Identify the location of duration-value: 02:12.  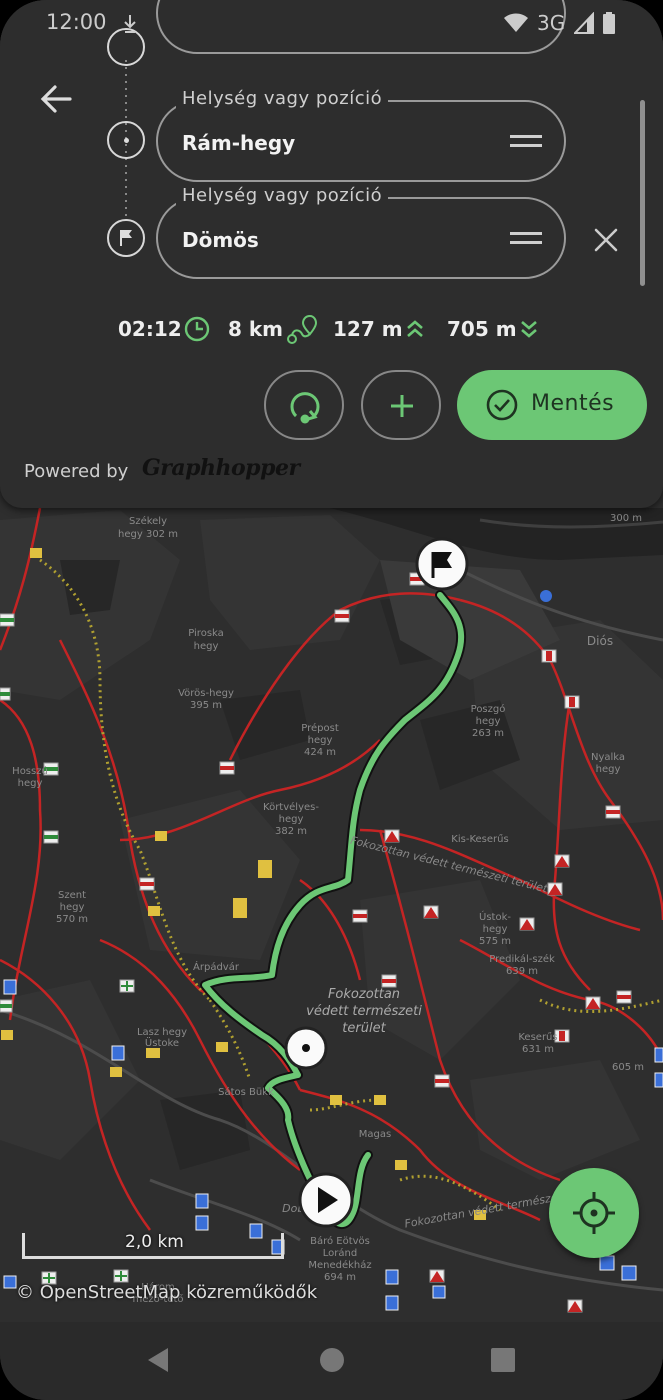
(150, 329).